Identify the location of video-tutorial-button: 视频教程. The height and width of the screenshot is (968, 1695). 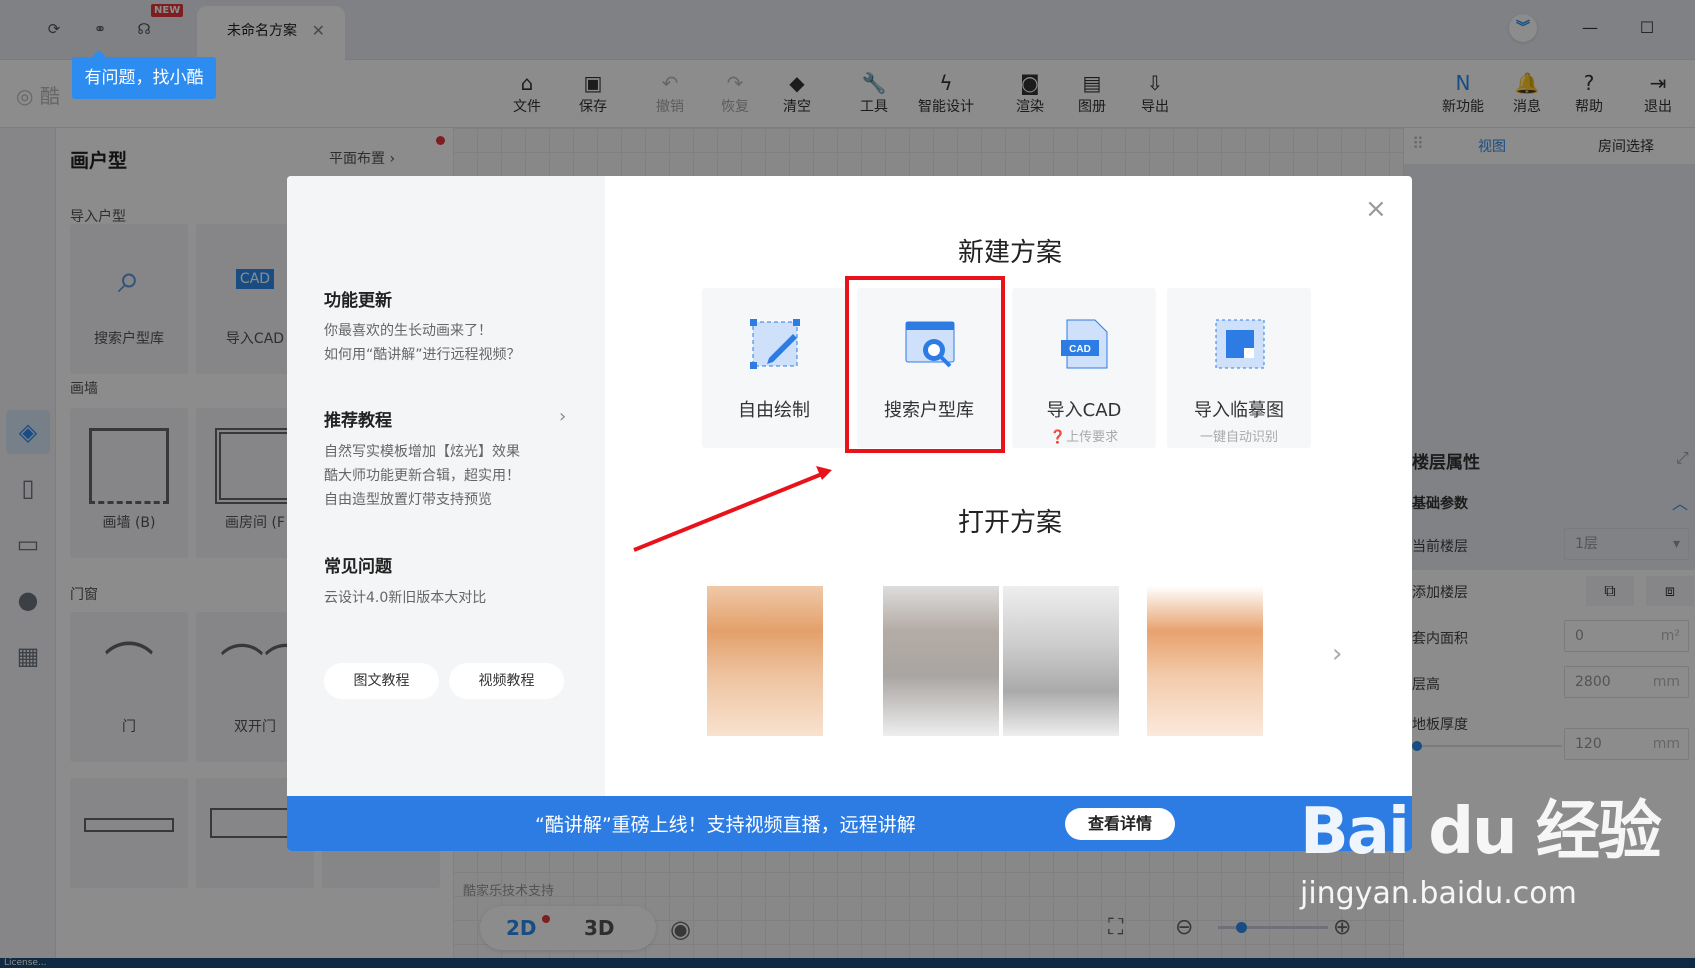
(506, 681).